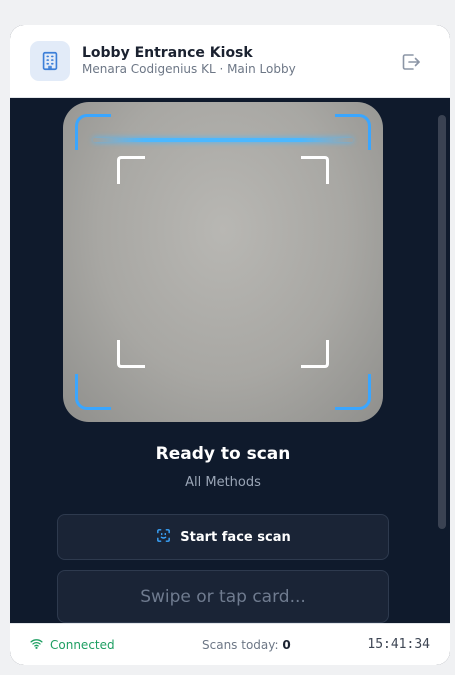 This screenshot has height=675, width=455. I want to click on scans-today: Scans today: 0, so click(246, 645).